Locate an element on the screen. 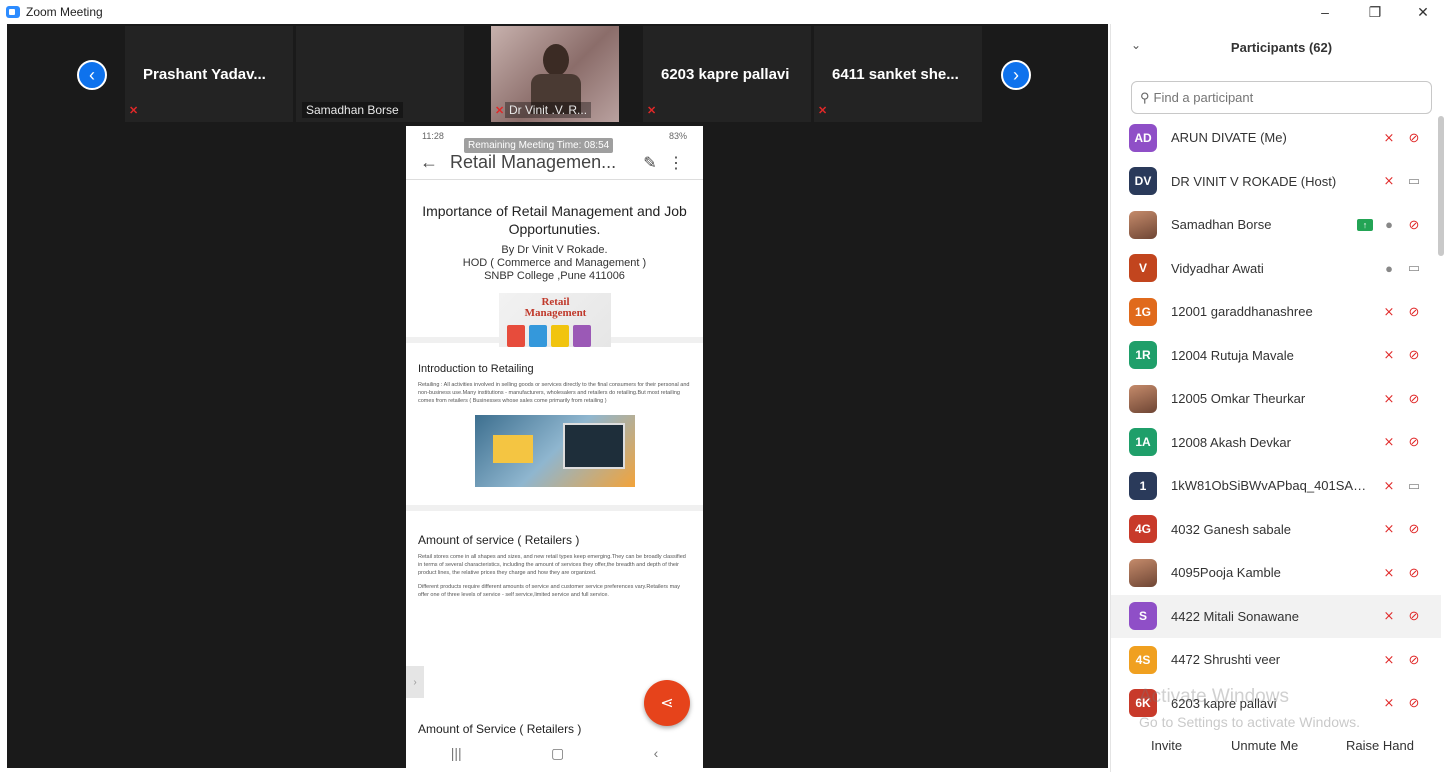 This screenshot has width=1452, height=772. activate-windows-hint: Go to Settings to activate Windows. is located at coordinates (1249, 722).